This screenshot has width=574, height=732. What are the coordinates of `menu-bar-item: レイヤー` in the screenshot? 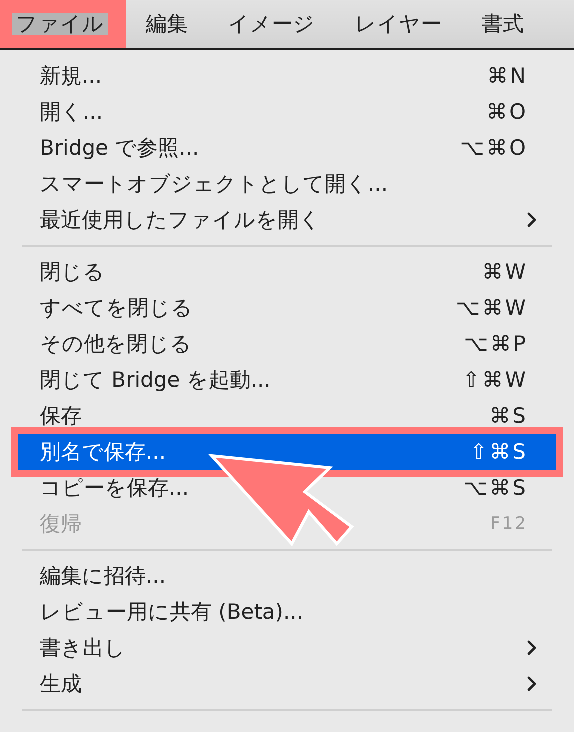 It's located at (398, 24).